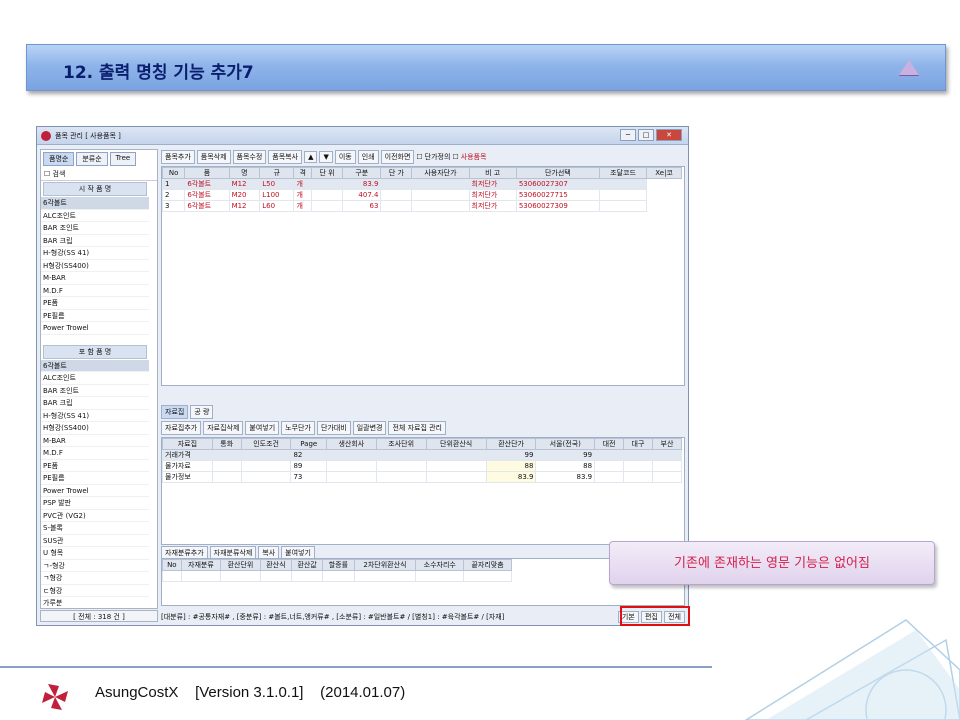 This screenshot has height=720, width=960. I want to click on table-cell: 53060027307, so click(557, 184).